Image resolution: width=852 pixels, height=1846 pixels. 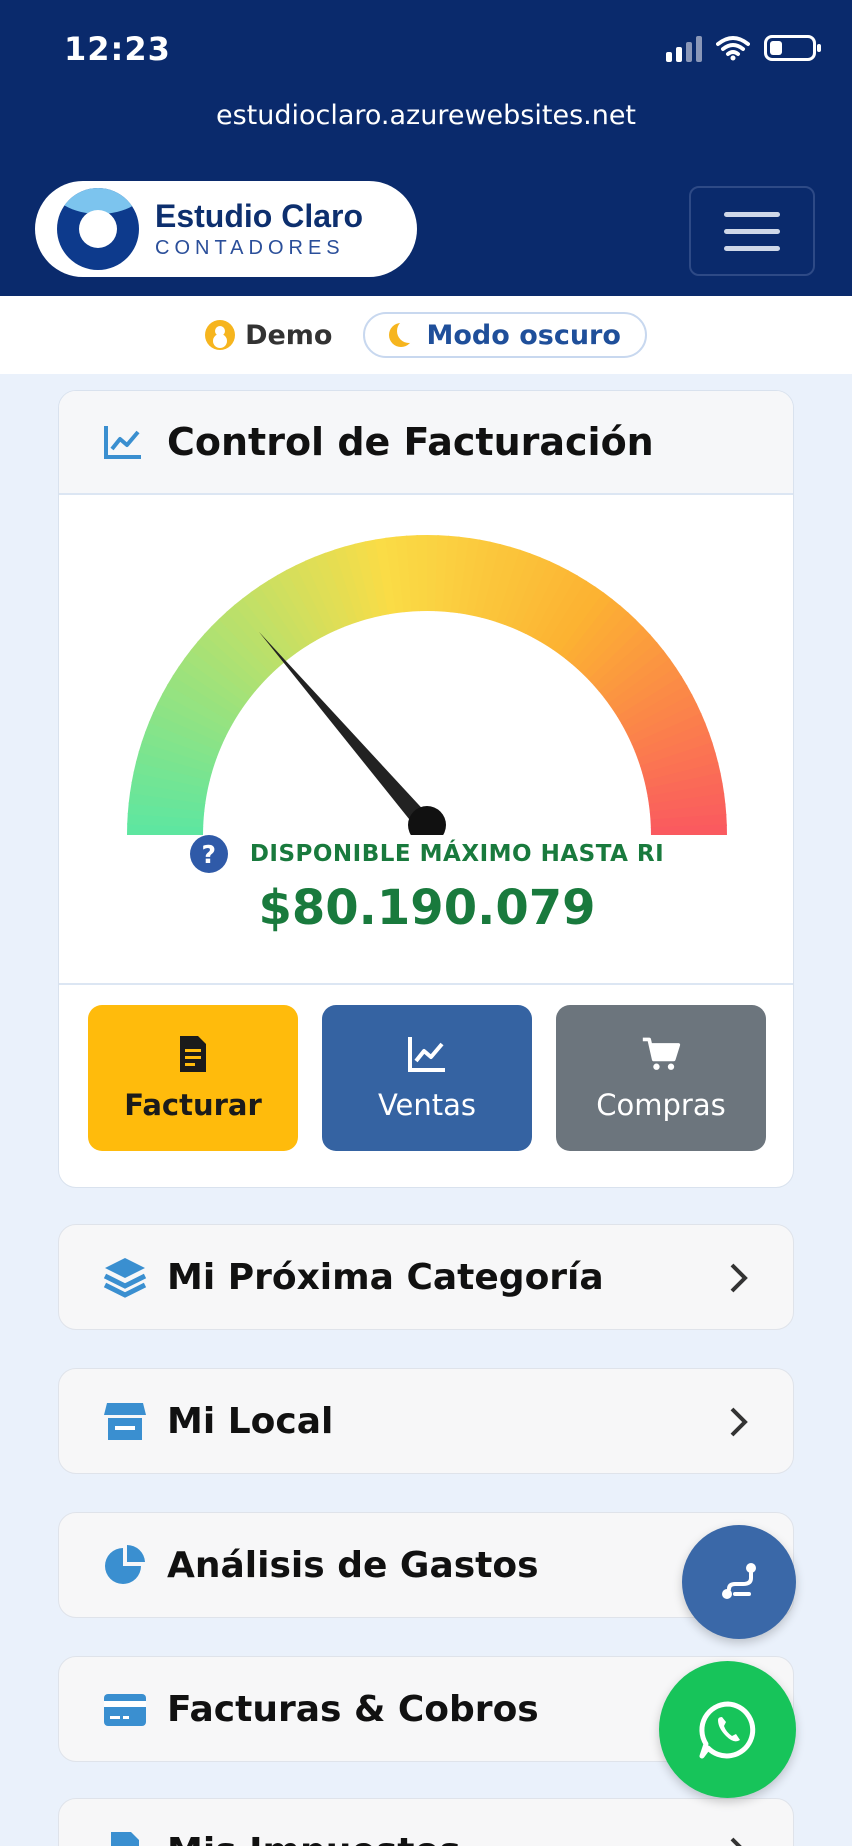 What do you see at coordinates (353, 1565) in the screenshot?
I see `menu-item-label: Análisis de Gastos` at bounding box center [353, 1565].